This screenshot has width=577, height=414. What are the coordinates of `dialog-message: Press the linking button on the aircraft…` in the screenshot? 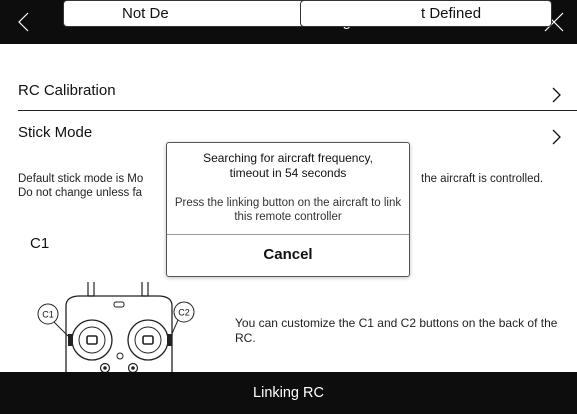 It's located at (288, 210).